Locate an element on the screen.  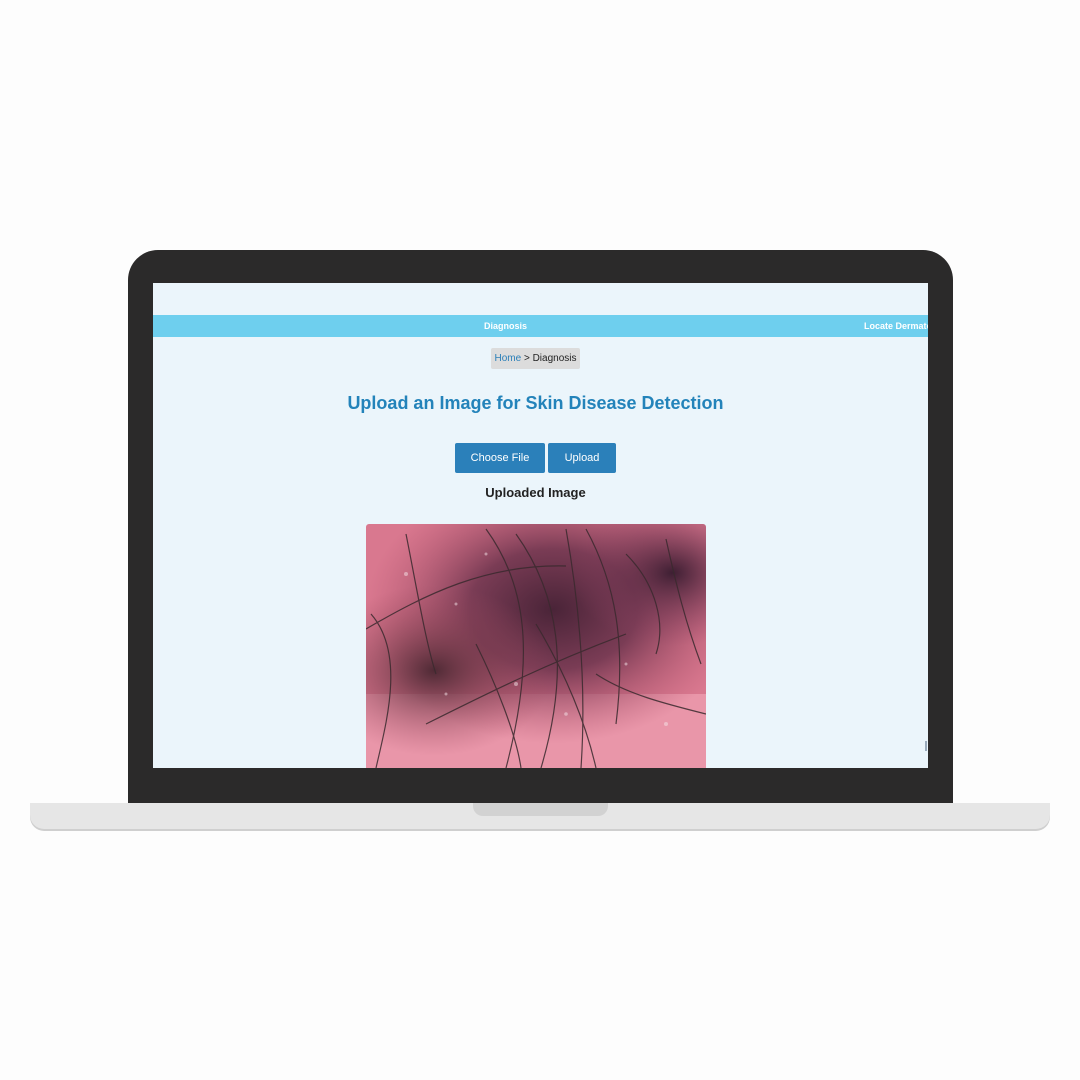
laptop-notch is located at coordinates (540, 809).